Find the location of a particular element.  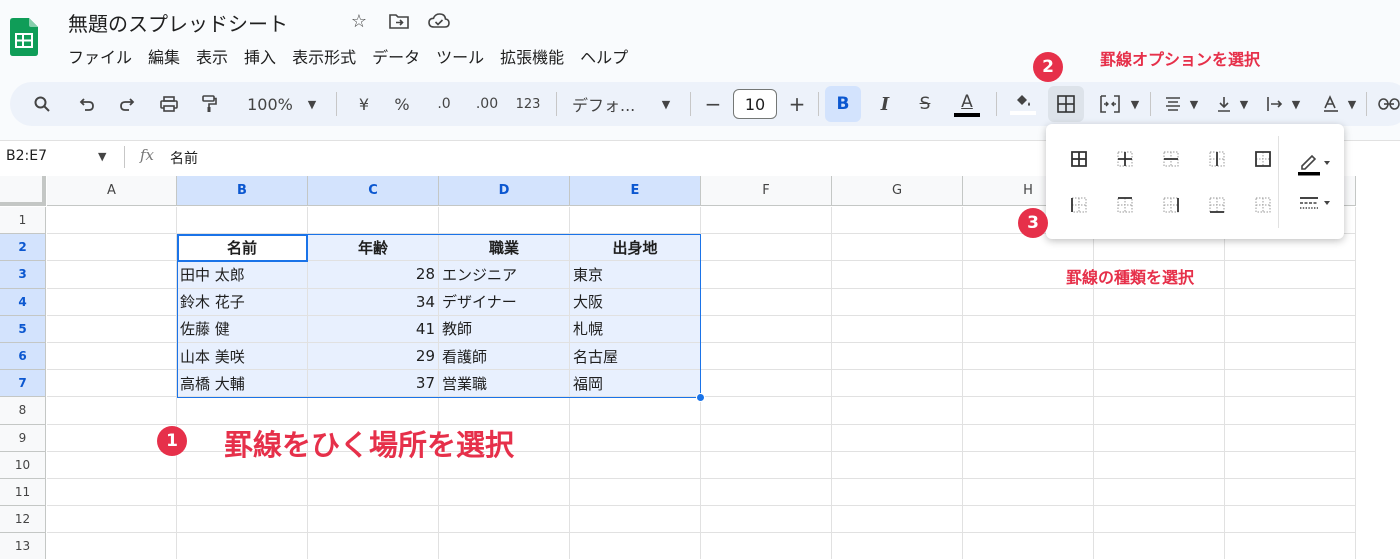

decrease-font-size-button: − is located at coordinates (713, 104).